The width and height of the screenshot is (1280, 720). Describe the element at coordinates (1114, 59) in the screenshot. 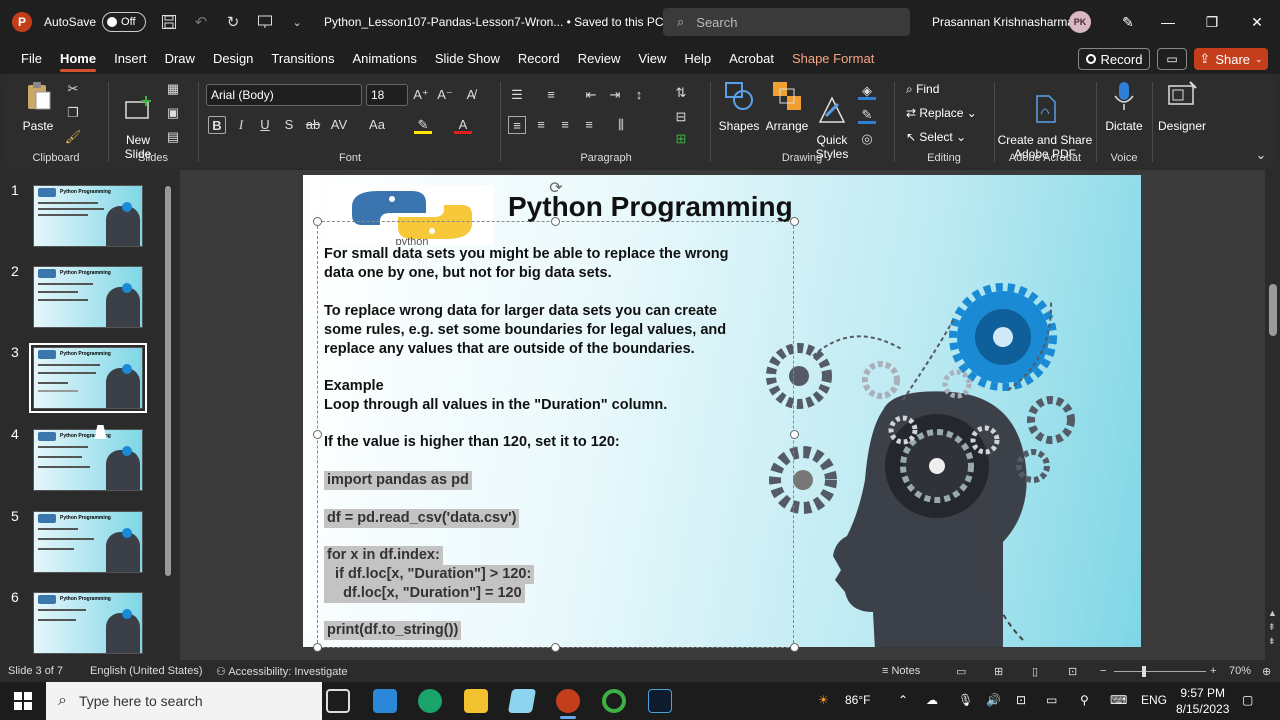

I see `record-button: Record` at that location.